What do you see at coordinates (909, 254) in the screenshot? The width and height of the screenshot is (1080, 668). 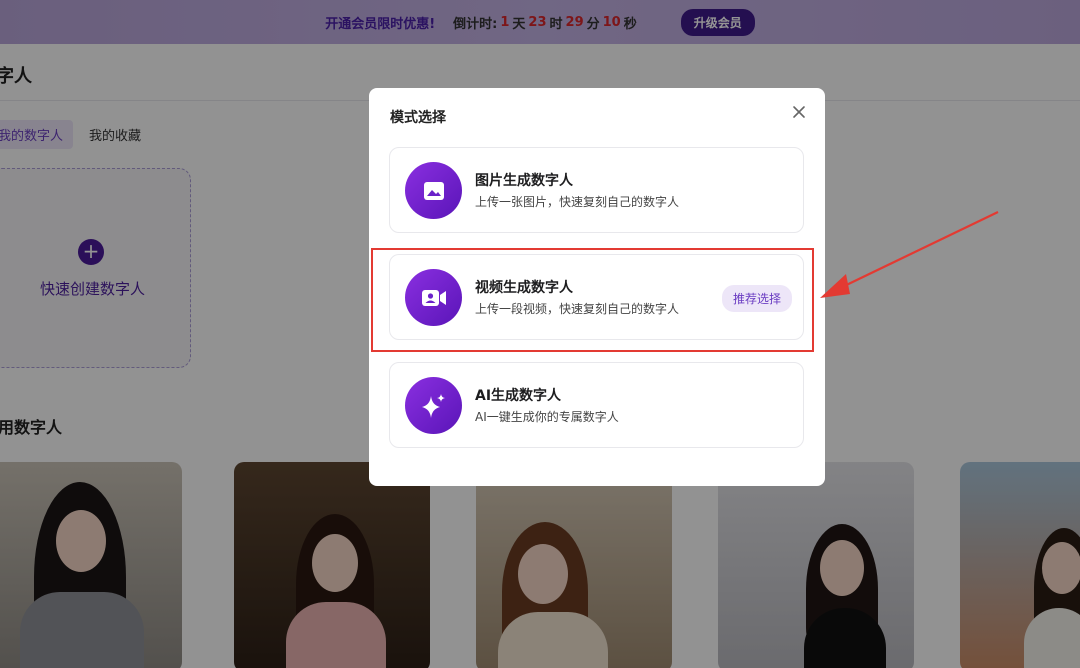 I see `annotation-arrow-icon` at bounding box center [909, 254].